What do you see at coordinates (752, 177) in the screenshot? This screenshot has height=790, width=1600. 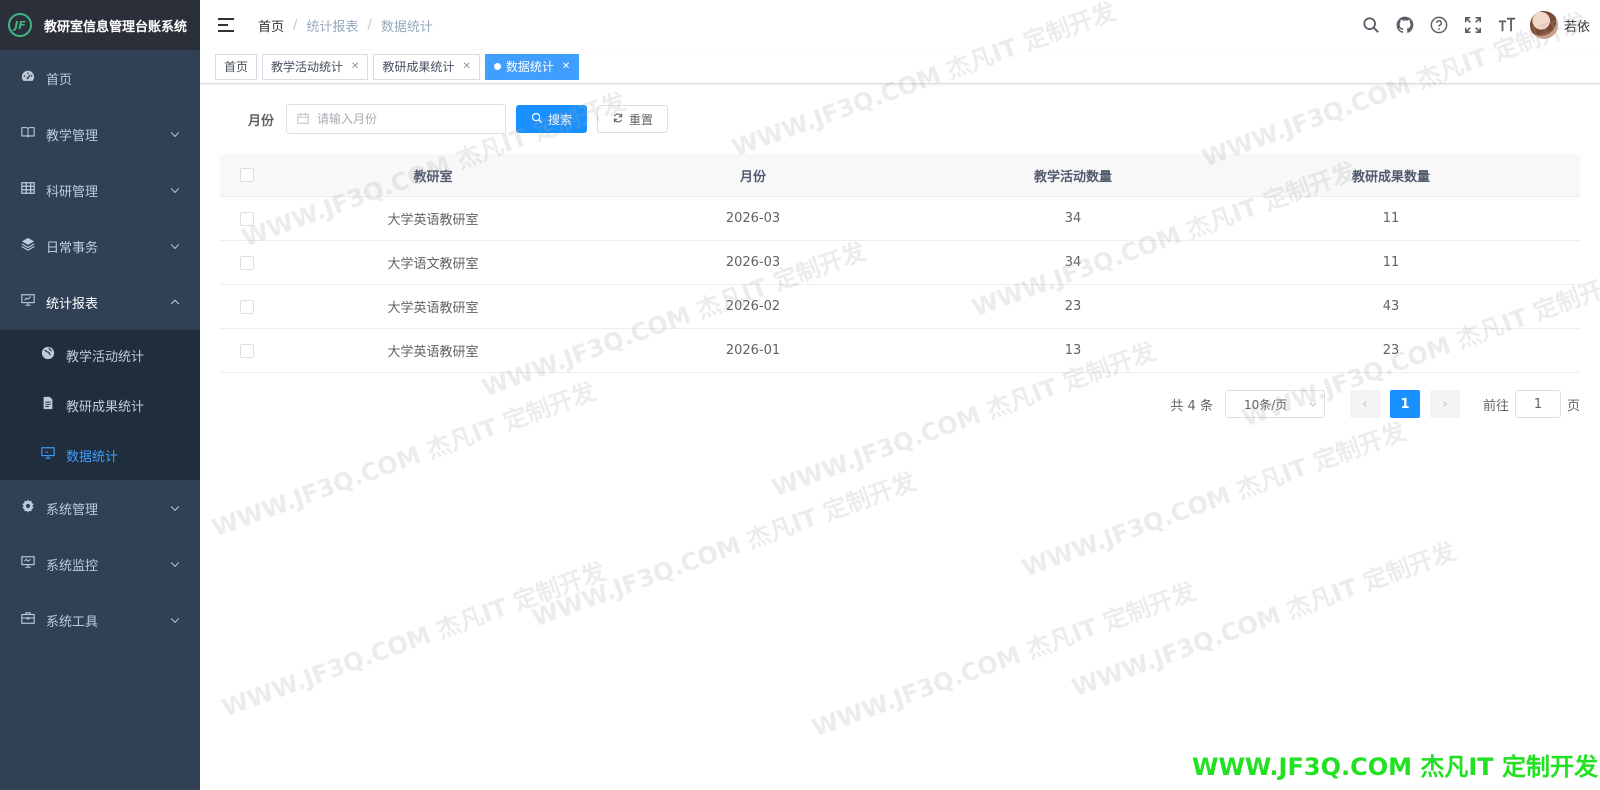 I see `column-header: 月份` at bounding box center [752, 177].